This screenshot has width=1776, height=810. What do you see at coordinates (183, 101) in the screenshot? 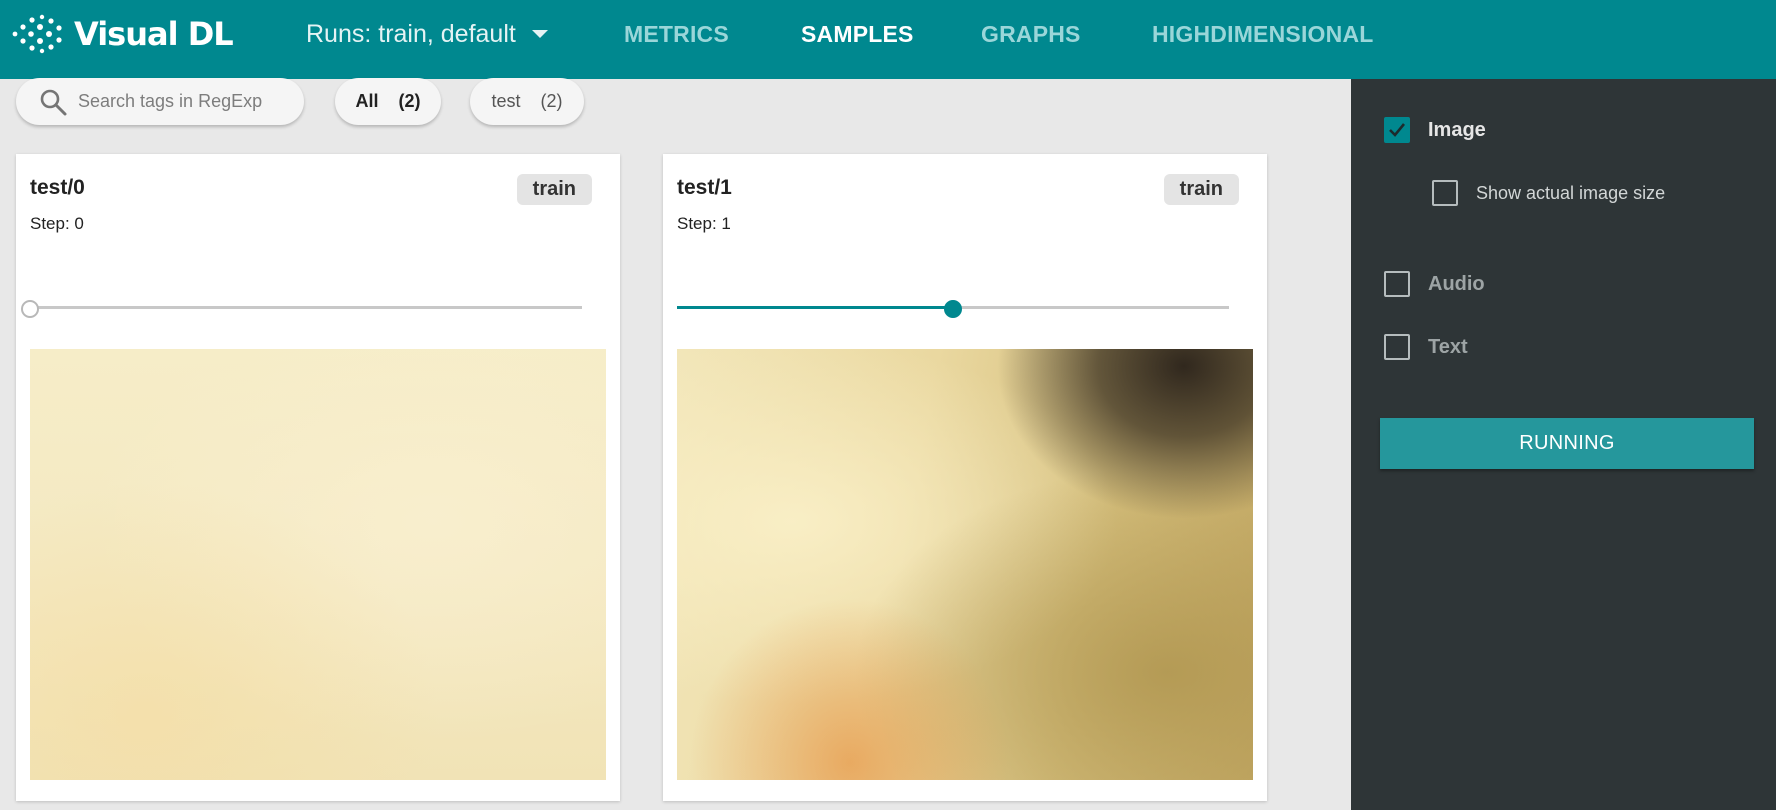
I see `search-input` at bounding box center [183, 101].